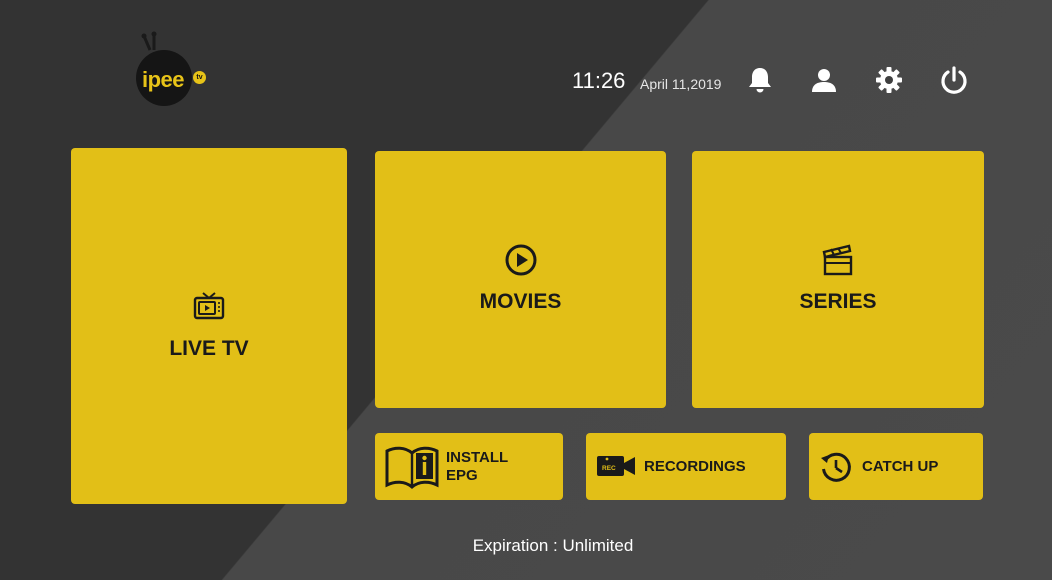 This screenshot has width=1052, height=580. I want to click on movies-label: MOVIES, so click(520, 301).